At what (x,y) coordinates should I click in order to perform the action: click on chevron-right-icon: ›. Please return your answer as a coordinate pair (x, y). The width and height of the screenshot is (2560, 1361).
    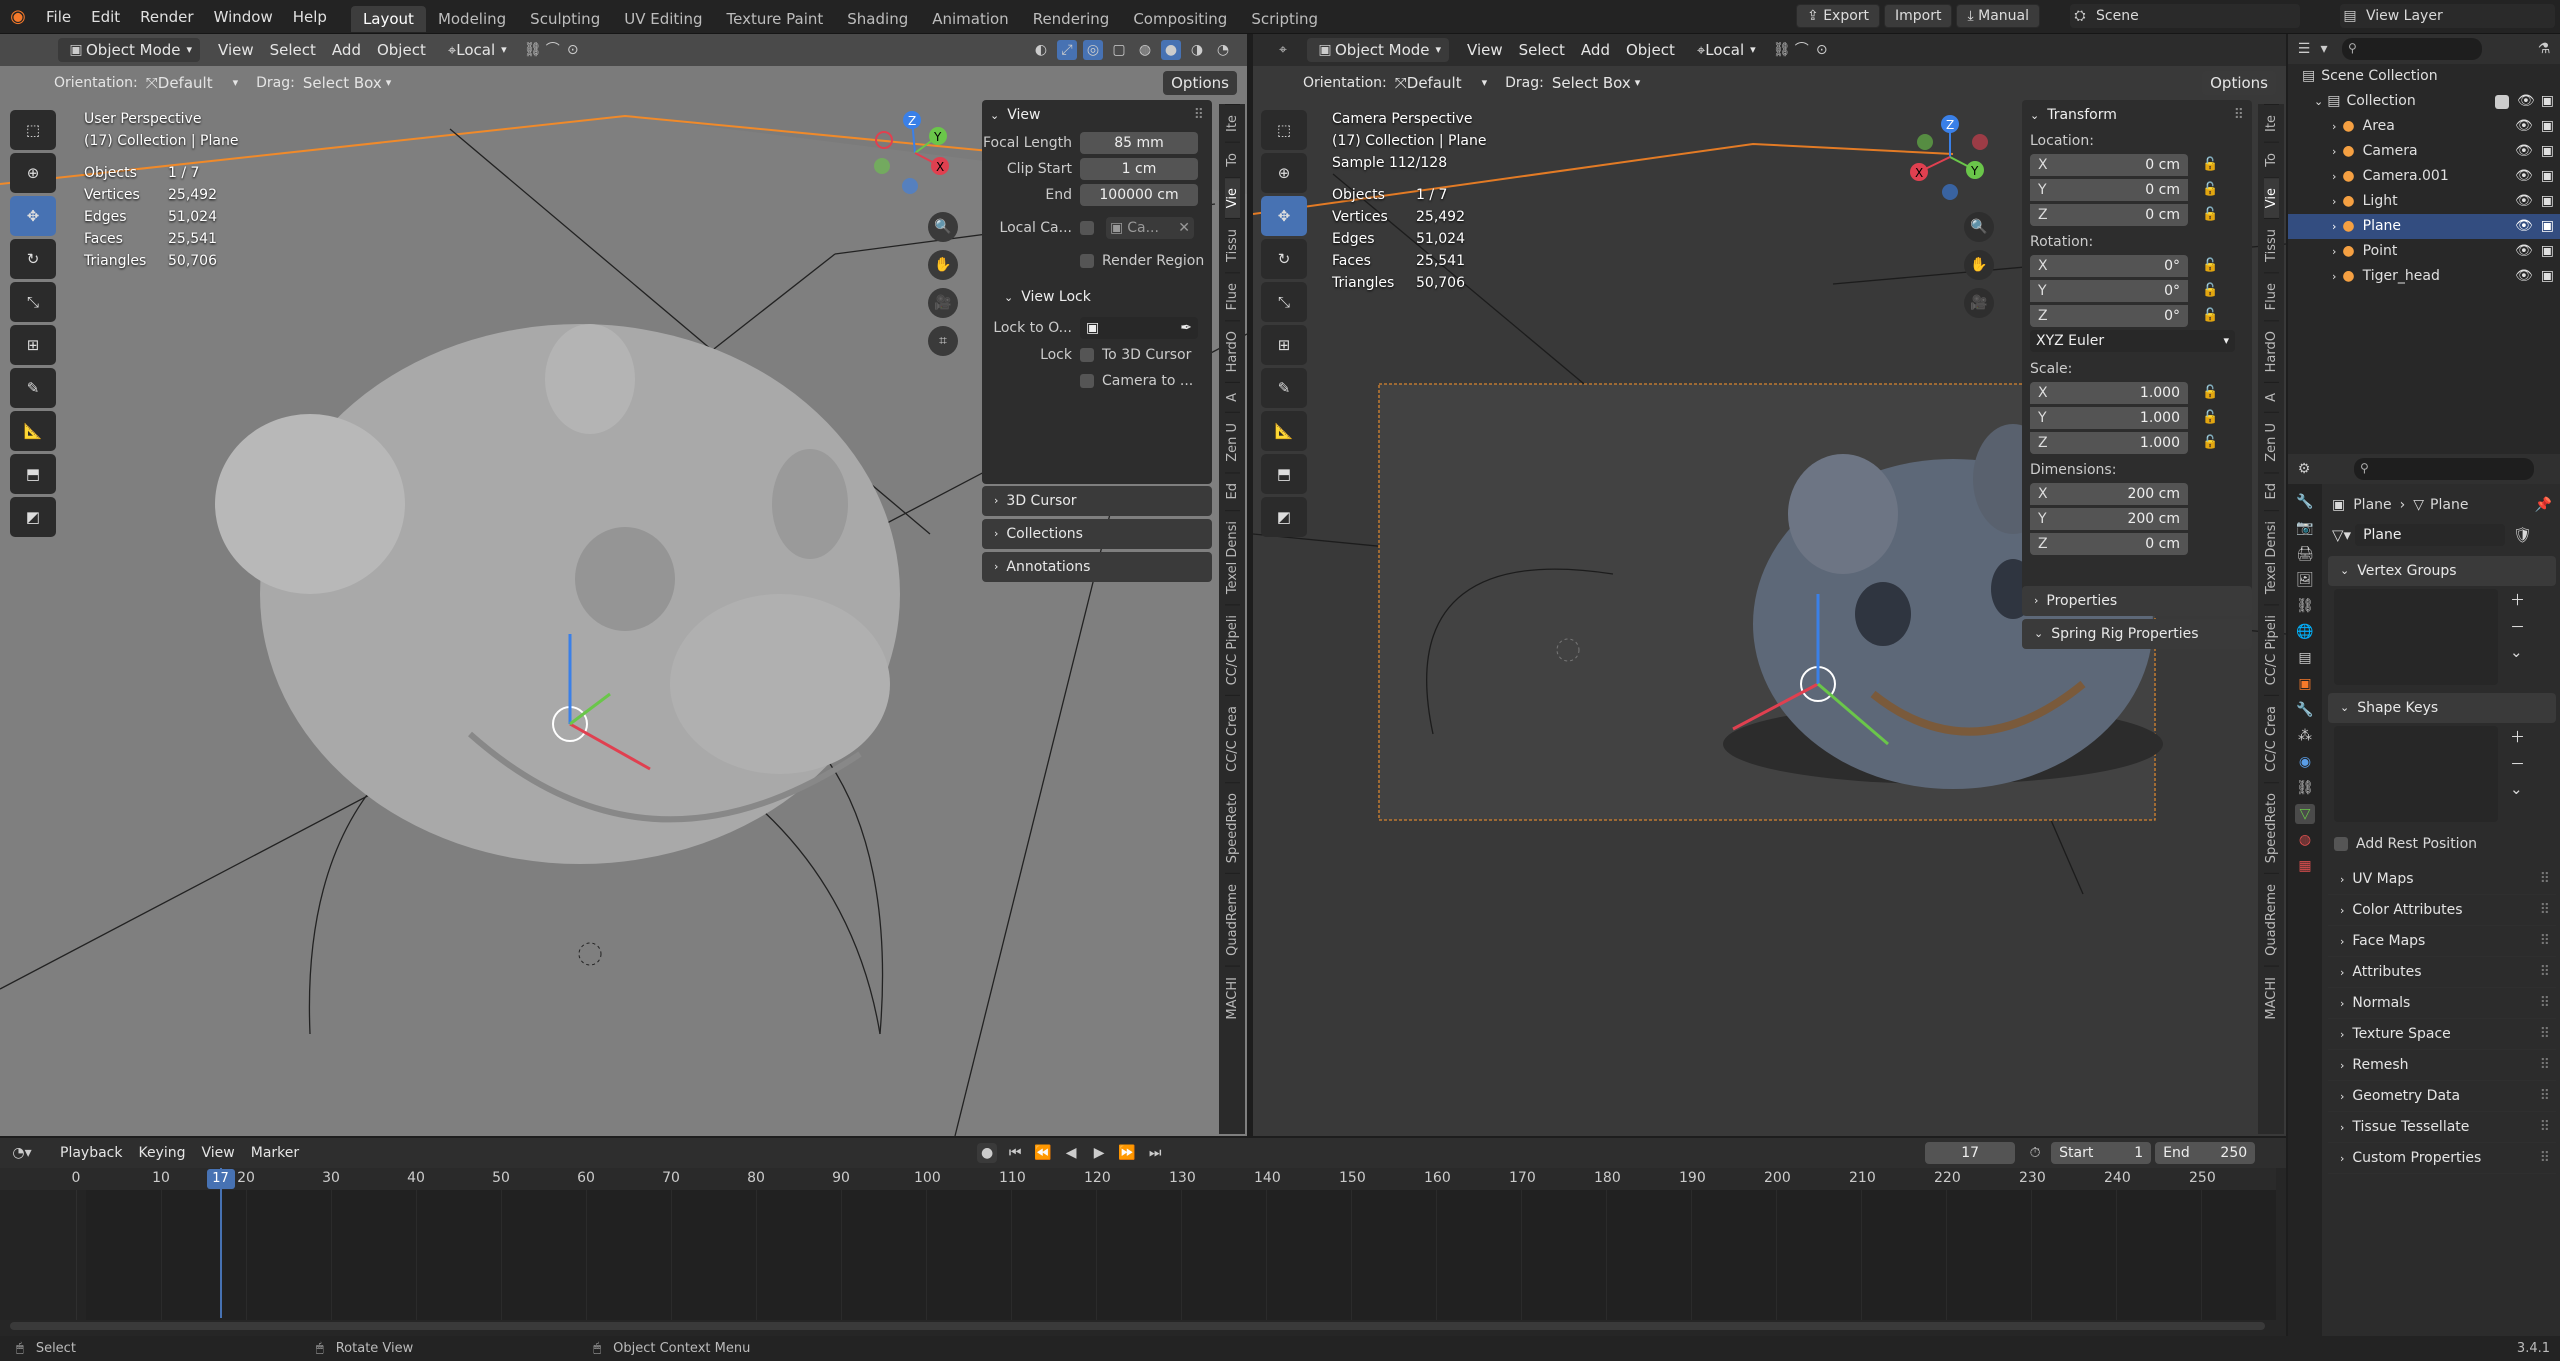
    Looking at the image, I should click on (2334, 176).